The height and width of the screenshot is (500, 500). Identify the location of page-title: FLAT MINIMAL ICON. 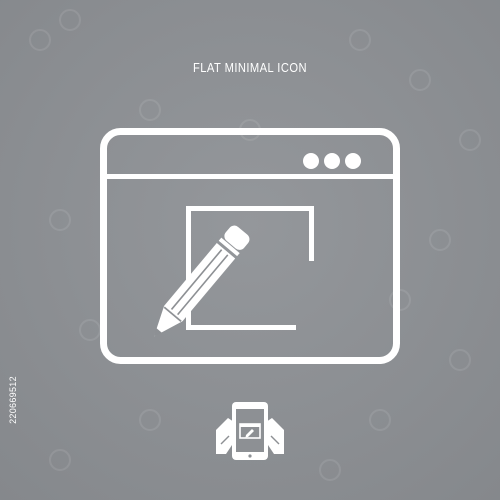
(250, 67).